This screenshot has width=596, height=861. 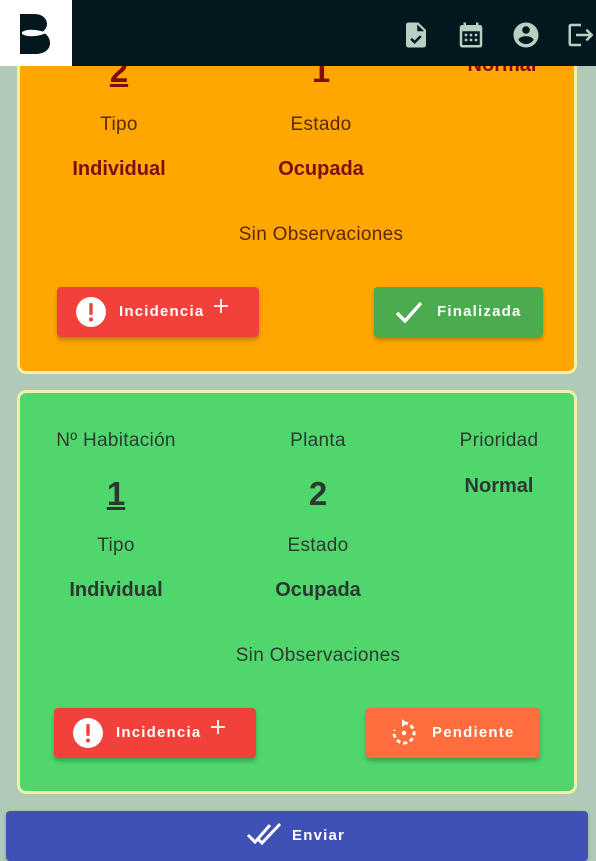 I want to click on pending-button: Pendiente, so click(x=453, y=733).